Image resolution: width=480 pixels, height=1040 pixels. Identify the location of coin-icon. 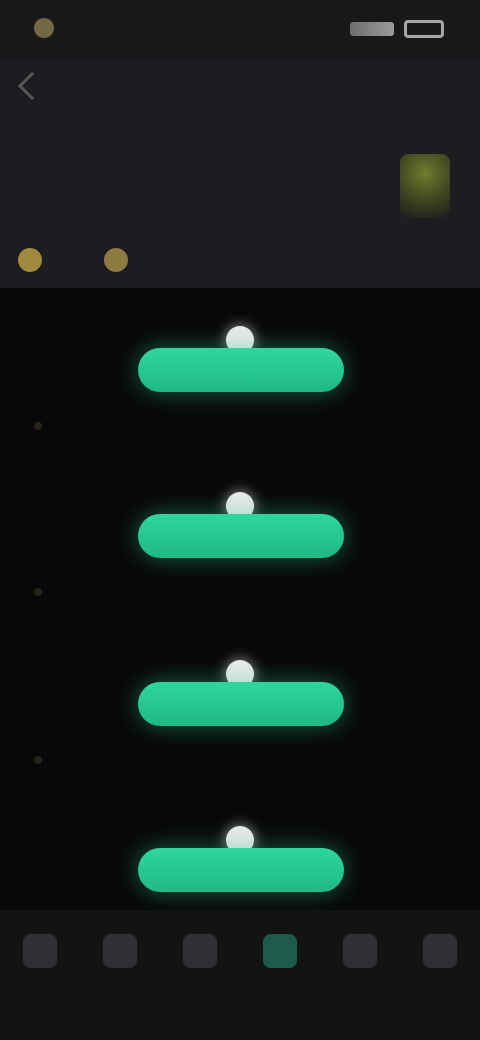
(30, 260).